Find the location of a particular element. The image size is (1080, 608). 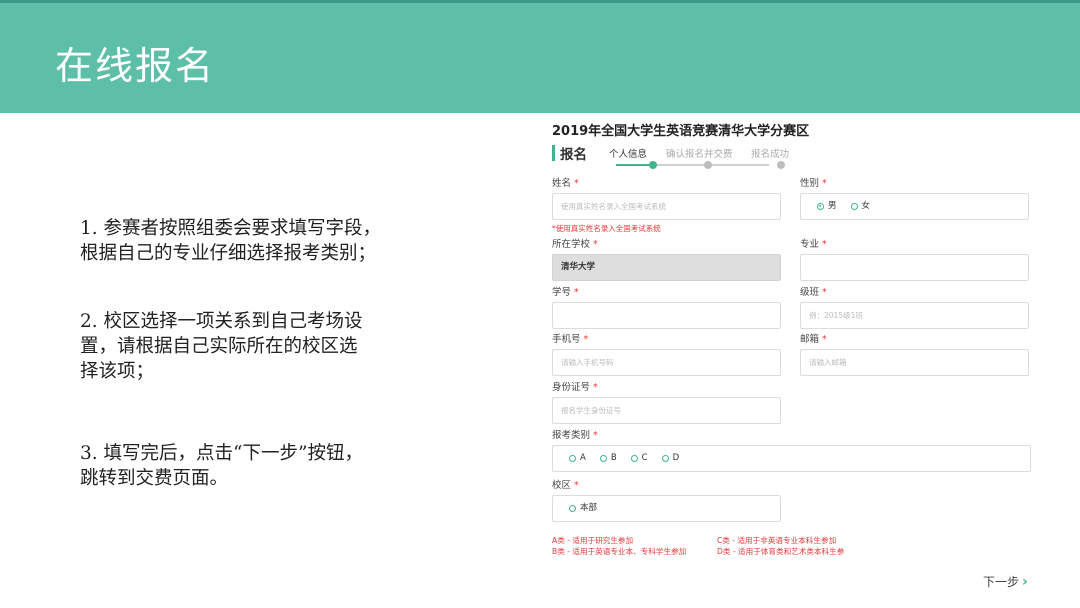

category-option-b: B is located at coordinates (608, 458).